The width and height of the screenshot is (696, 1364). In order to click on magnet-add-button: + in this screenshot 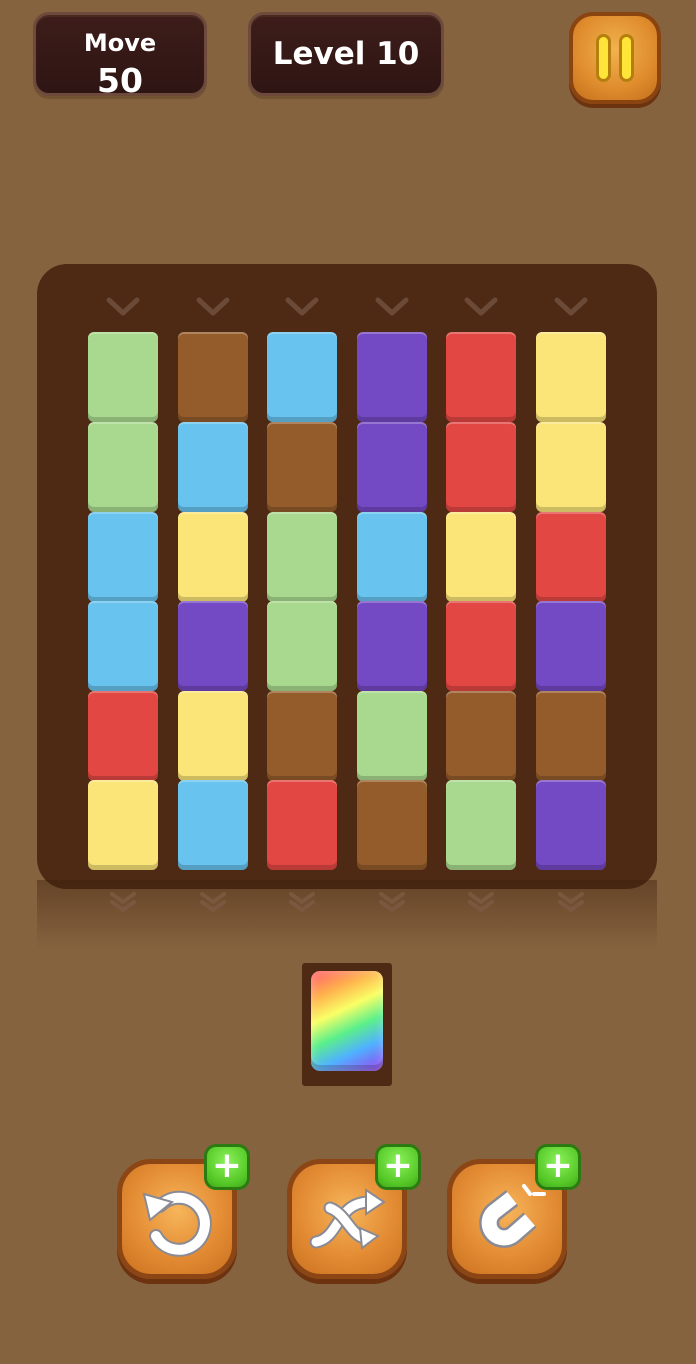, I will do `click(558, 1167)`.